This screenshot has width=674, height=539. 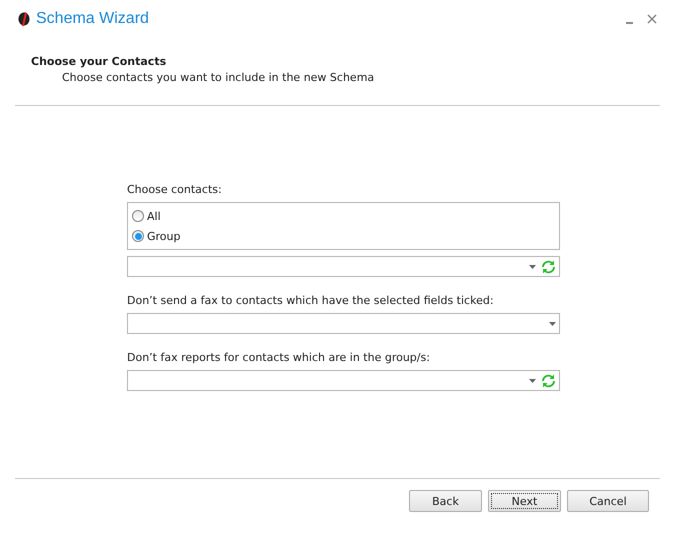 What do you see at coordinates (92, 19) in the screenshot?
I see `window-title: Schema Wizard` at bounding box center [92, 19].